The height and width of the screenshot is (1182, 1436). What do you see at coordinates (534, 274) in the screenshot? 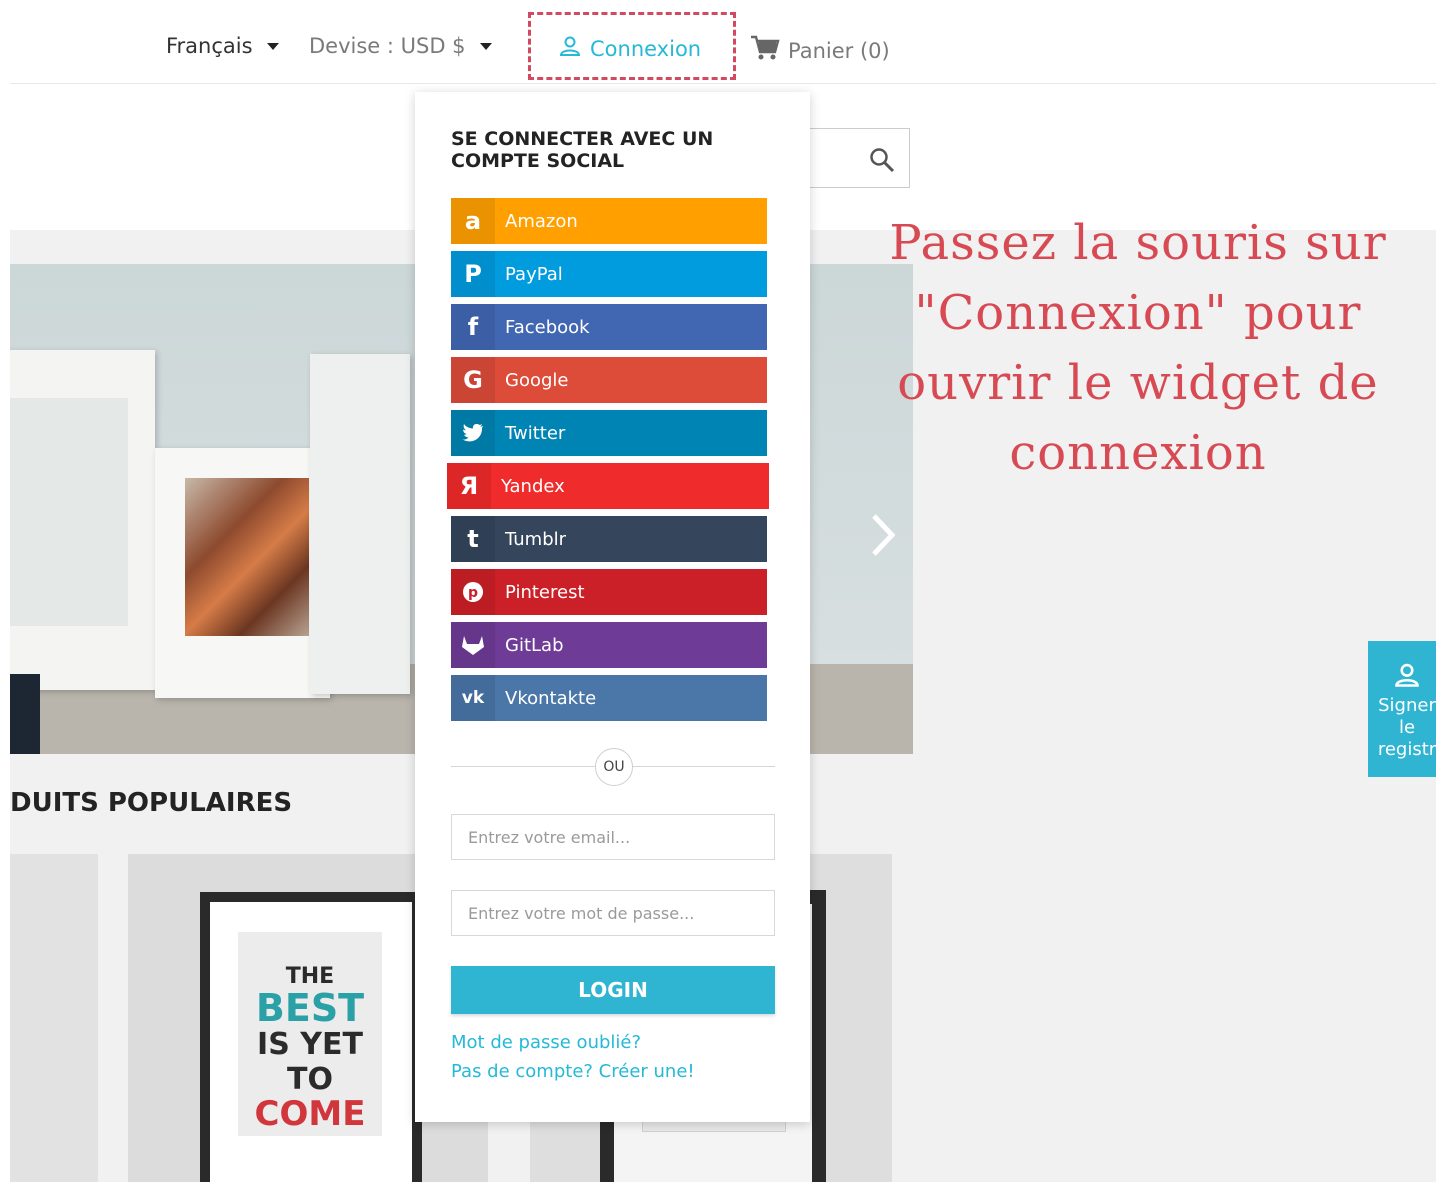
I see `social-label: PayPal` at bounding box center [534, 274].